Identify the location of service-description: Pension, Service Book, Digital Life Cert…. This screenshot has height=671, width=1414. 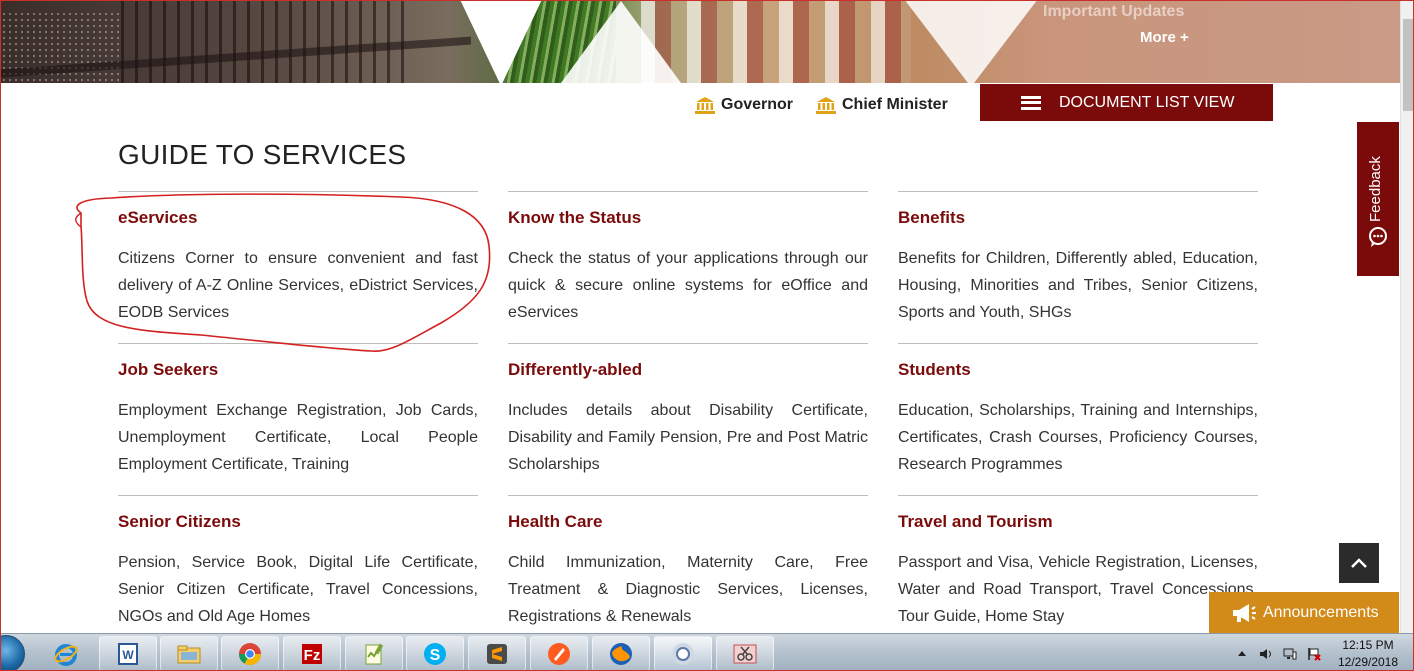
(298, 589).